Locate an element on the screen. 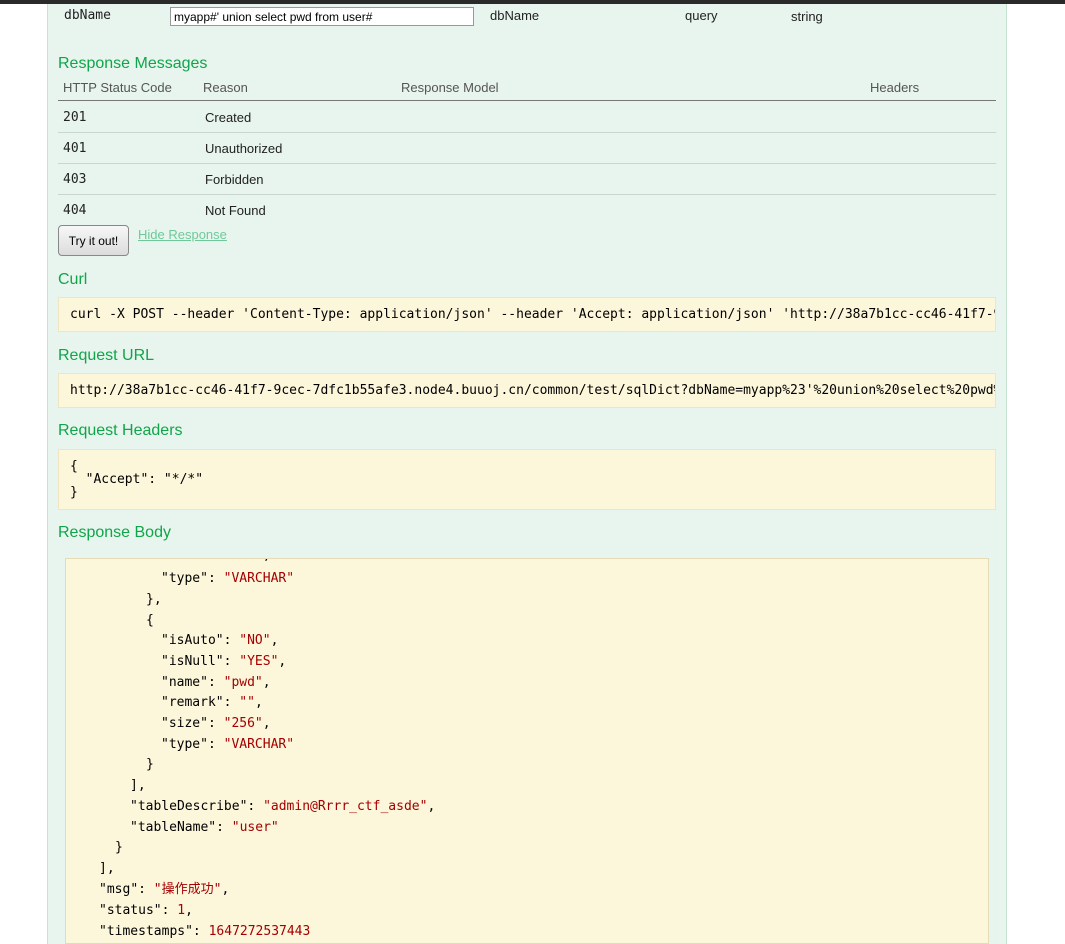  column-header-status-code: HTTP Status Code is located at coordinates (117, 87).